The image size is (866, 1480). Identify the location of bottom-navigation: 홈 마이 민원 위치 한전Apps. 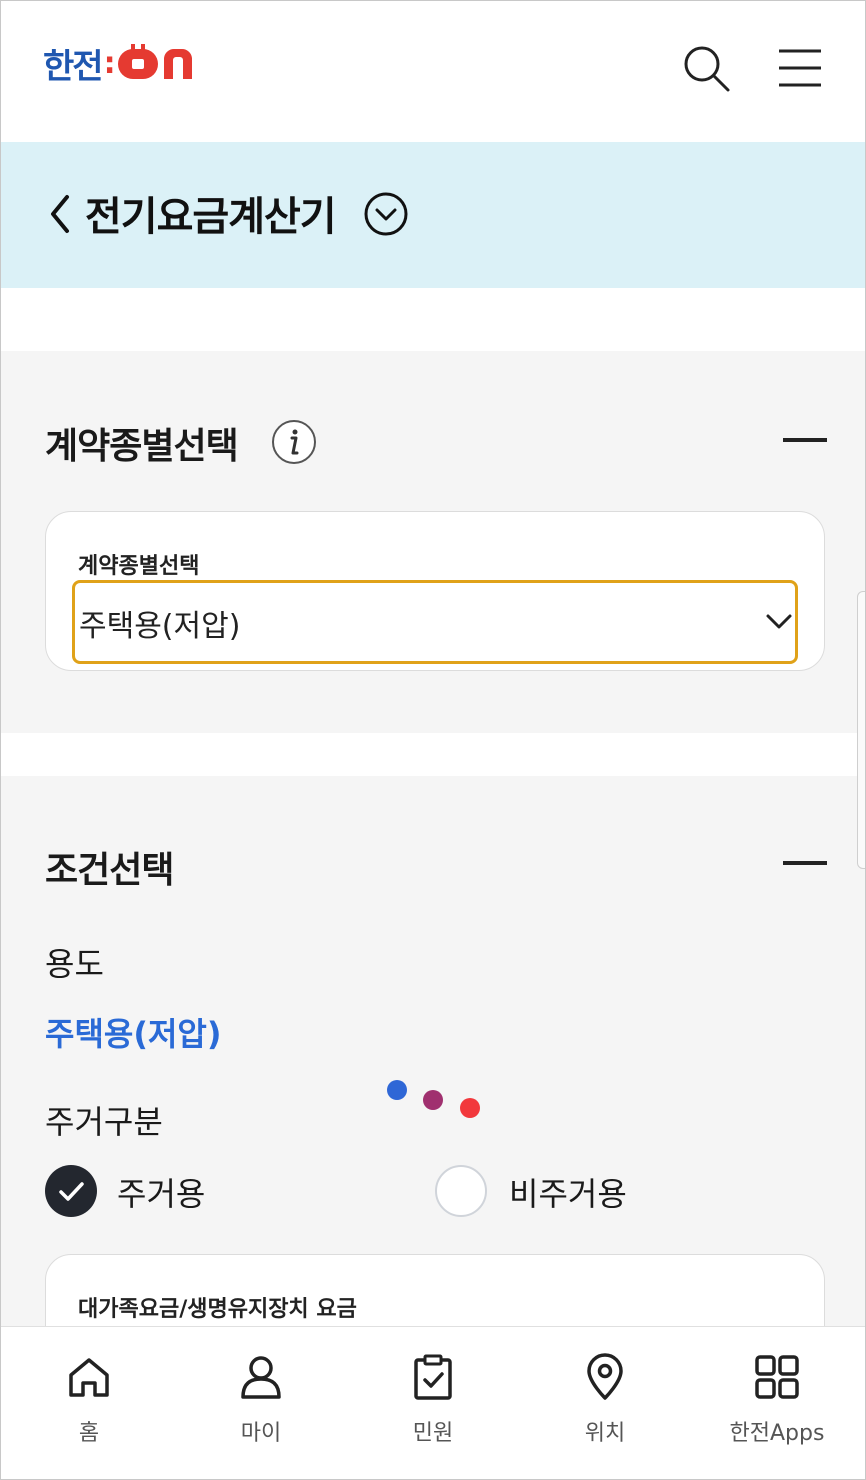
(433, 1402).